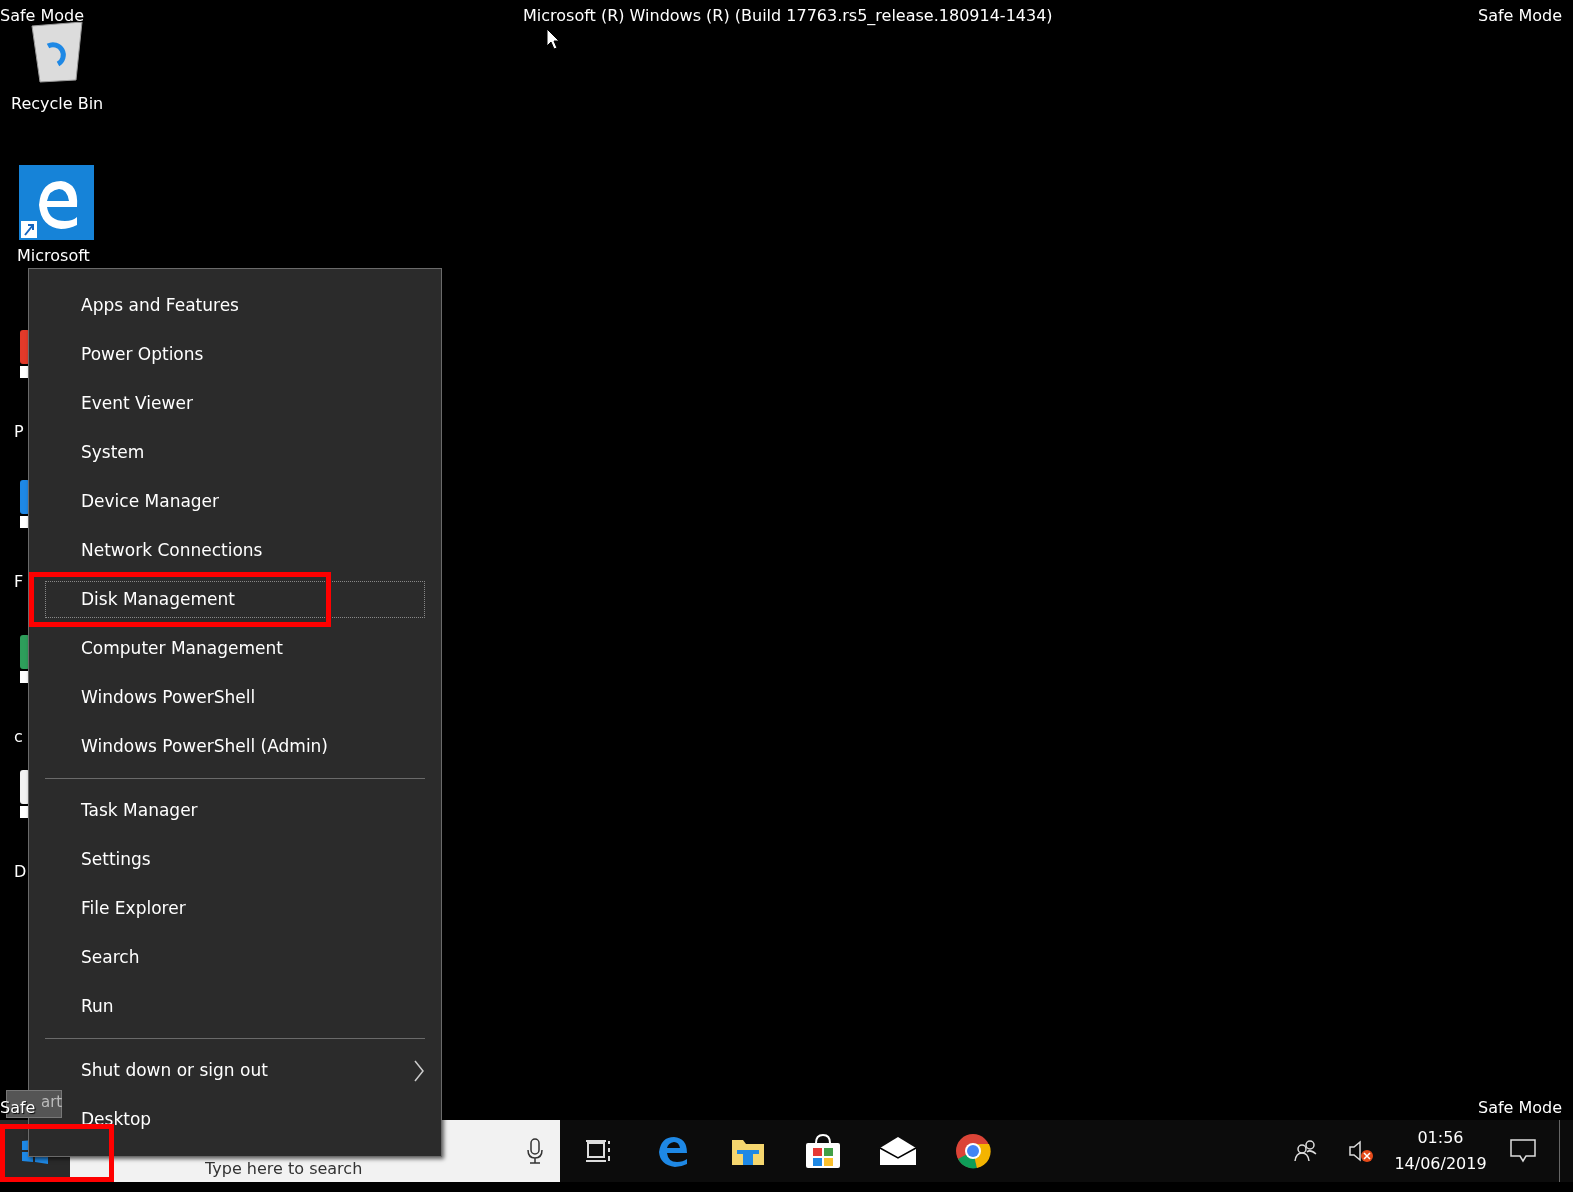  Describe the element at coordinates (53, 256) in the screenshot. I see `icon-label: Microsoft` at that location.